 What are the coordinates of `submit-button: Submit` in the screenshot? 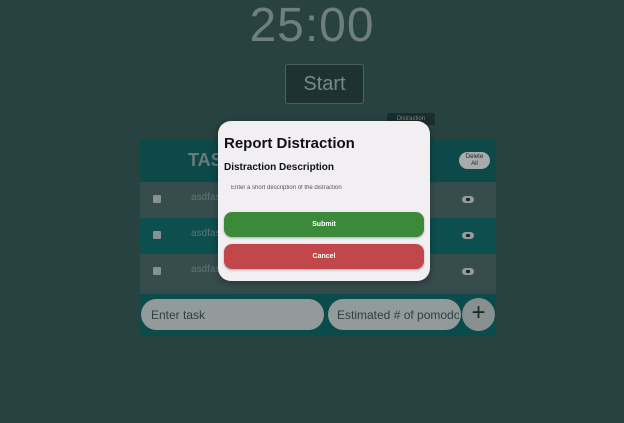 It's located at (324, 224).